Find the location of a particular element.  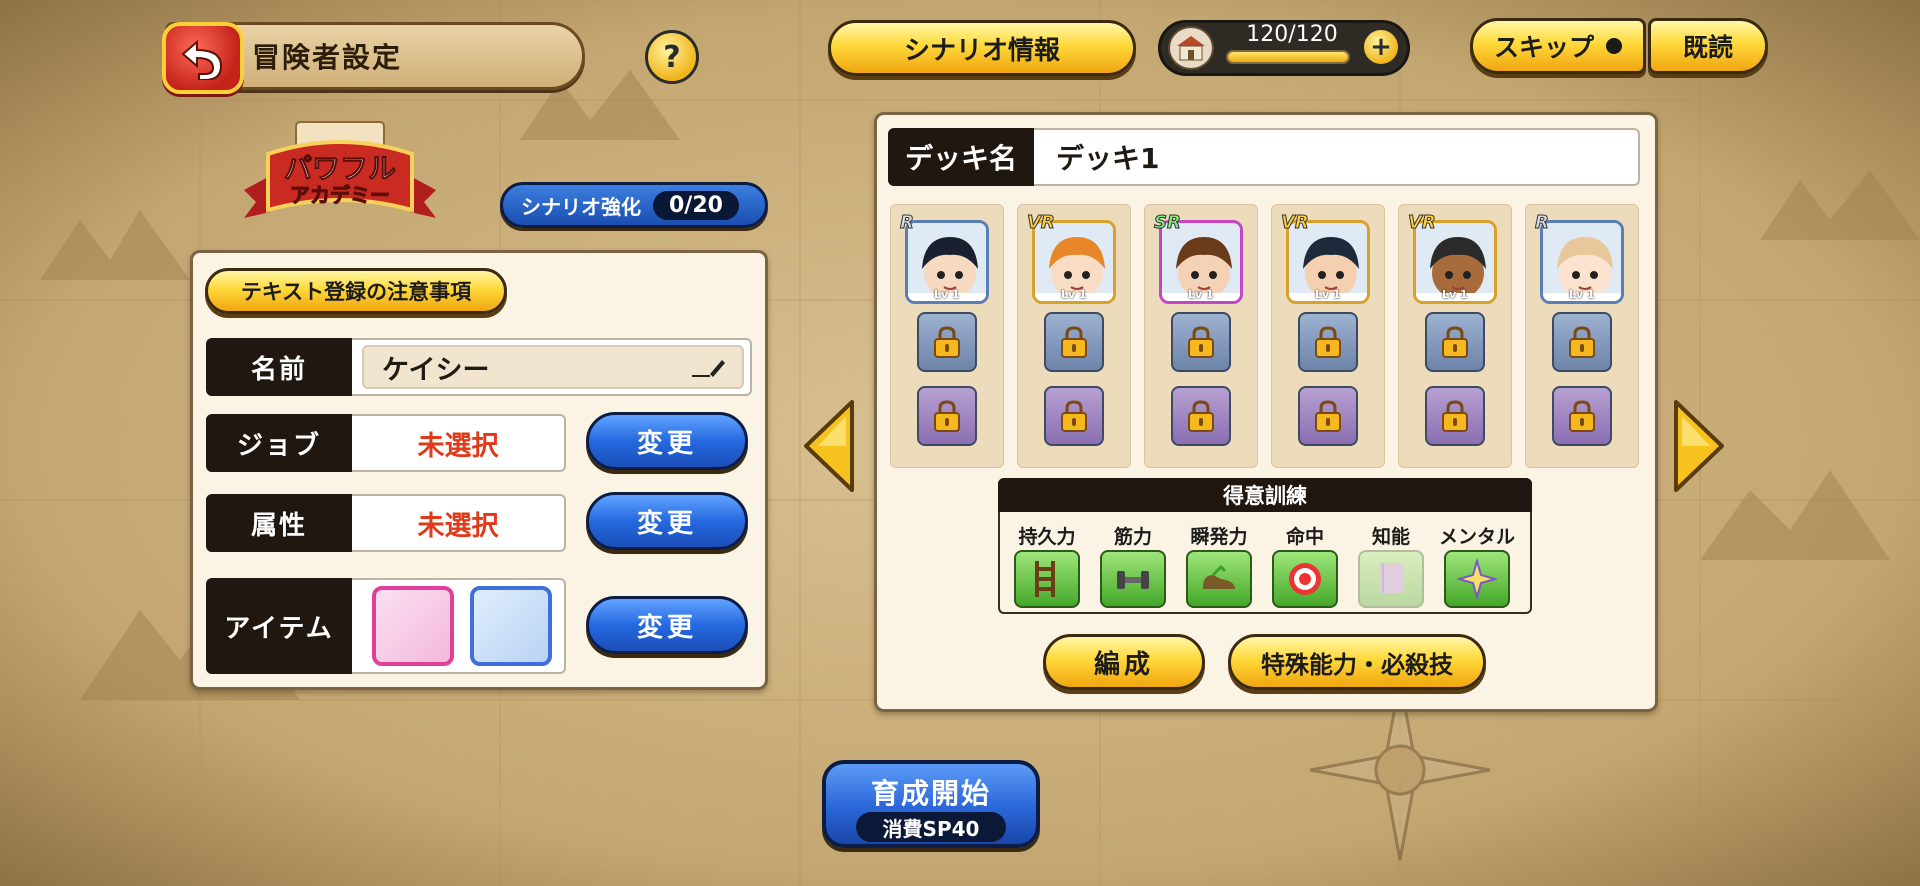

help-button: ? is located at coordinates (672, 57).